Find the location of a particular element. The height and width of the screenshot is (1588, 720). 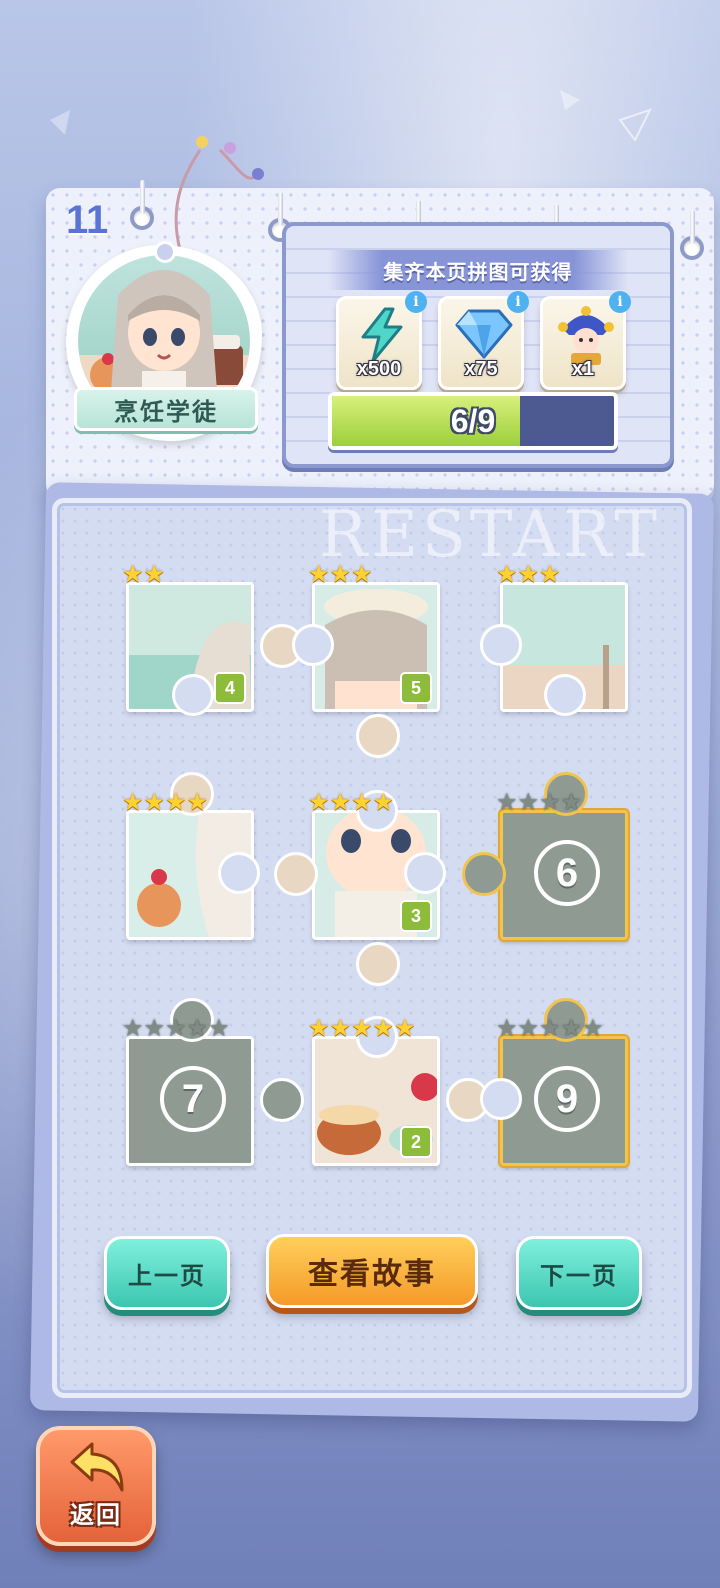

binder-ring is located at coordinates (692, 235).